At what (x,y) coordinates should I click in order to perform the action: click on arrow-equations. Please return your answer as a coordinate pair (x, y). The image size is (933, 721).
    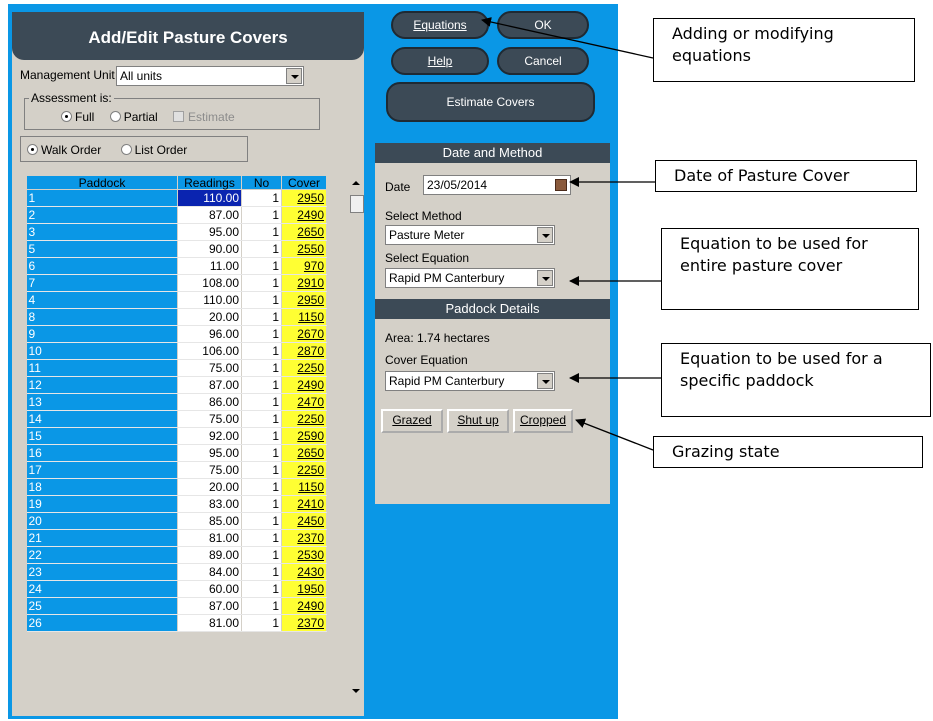
    Looking at the image, I should click on (567, 38).